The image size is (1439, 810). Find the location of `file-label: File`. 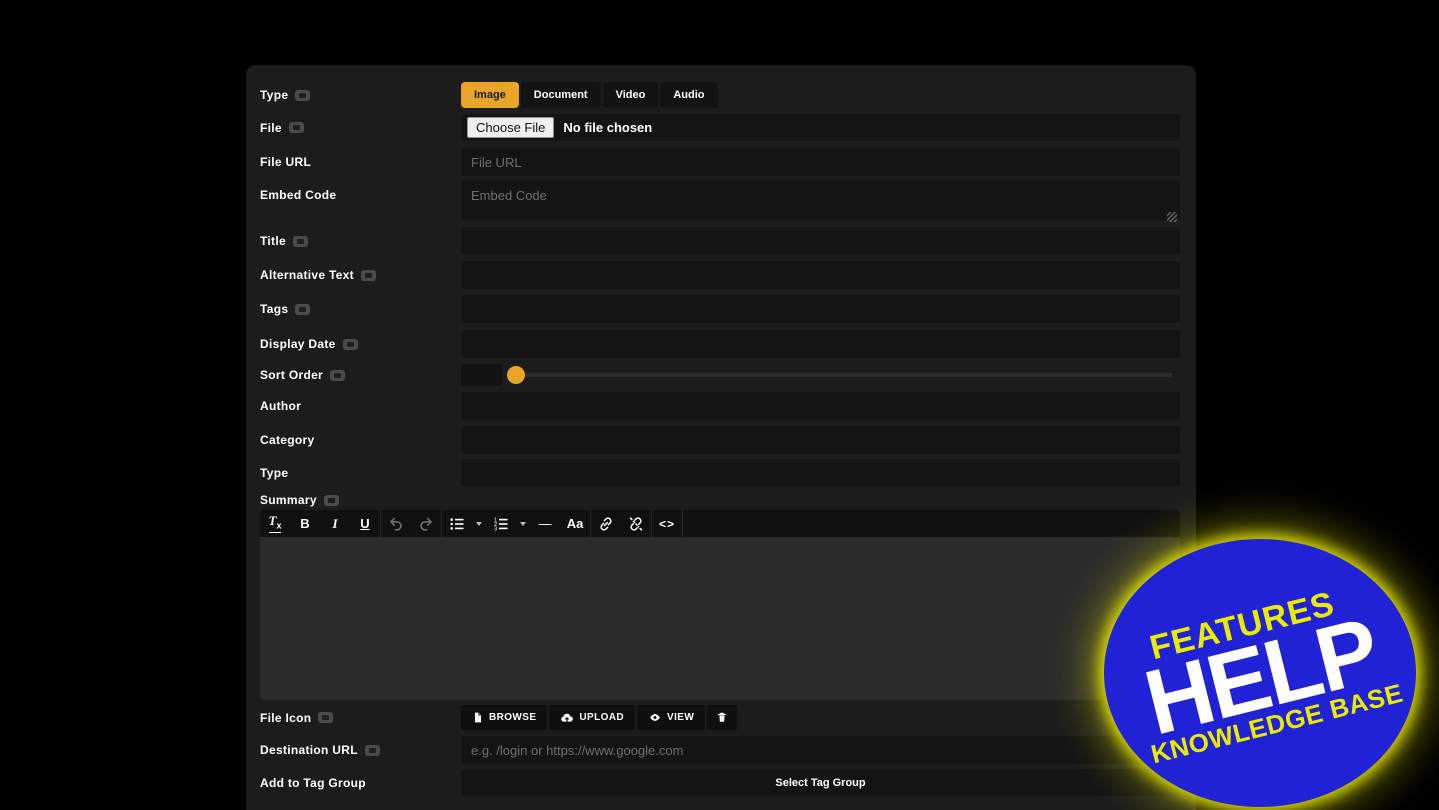

file-label: File is located at coordinates (271, 127).